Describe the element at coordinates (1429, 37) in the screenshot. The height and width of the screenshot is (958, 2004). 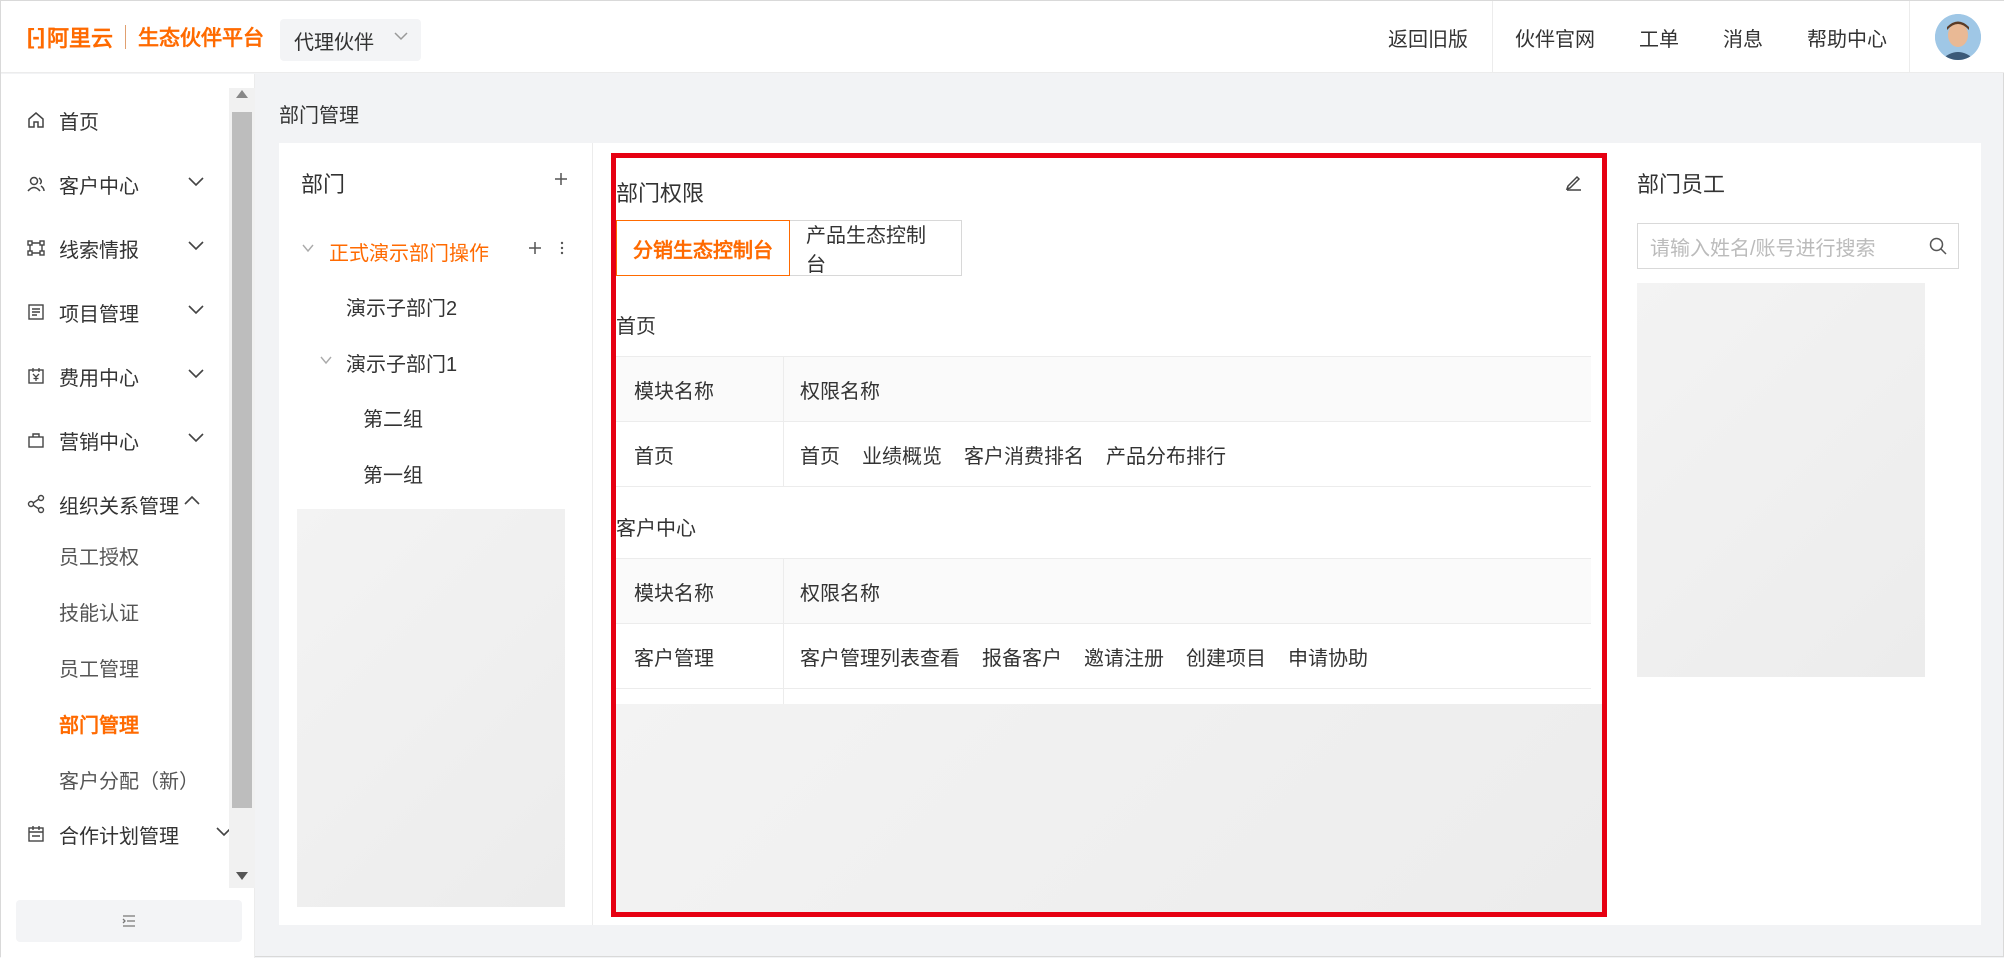
I see `nav-back-old-version: 返回旧版` at that location.